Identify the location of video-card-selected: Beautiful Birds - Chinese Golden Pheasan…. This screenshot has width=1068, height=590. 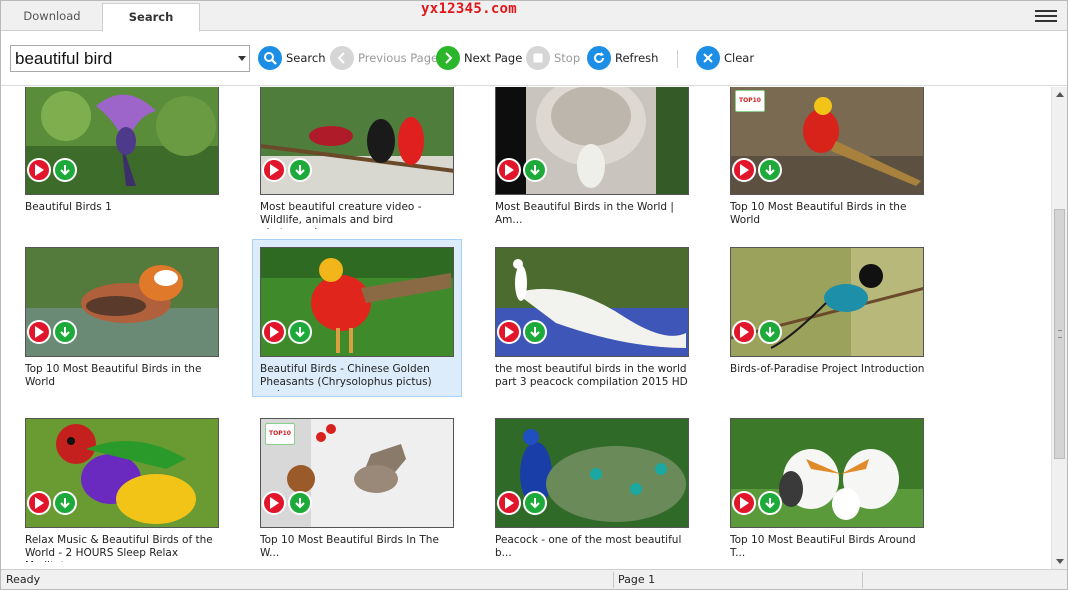
(357, 318).